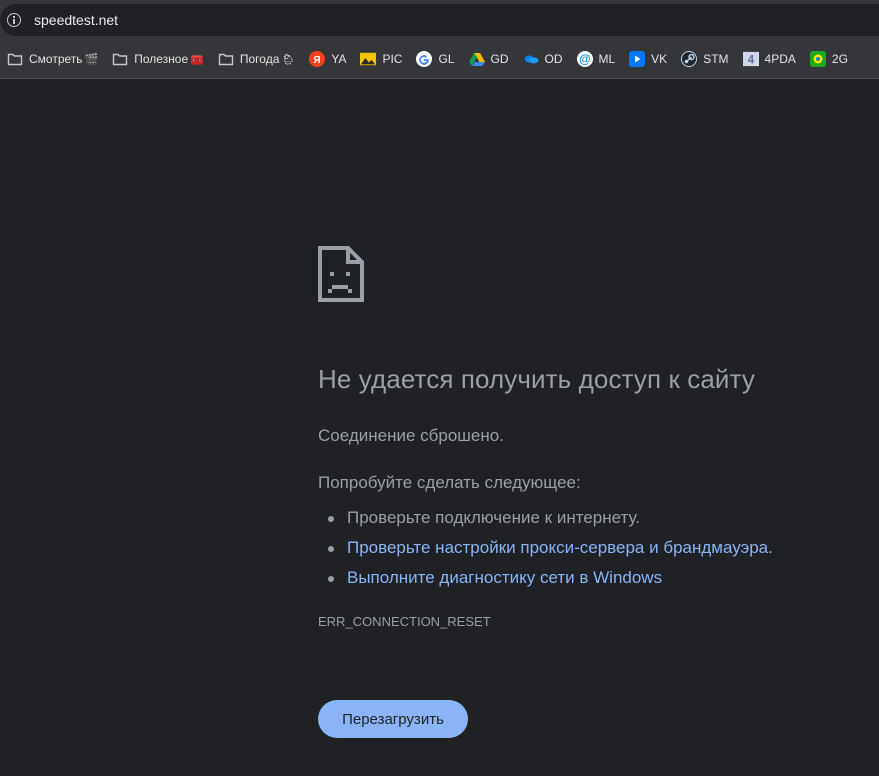 This screenshot has width=879, height=776. What do you see at coordinates (327, 59) in the screenshot?
I see `bookmark-ya: Я YA` at bounding box center [327, 59].